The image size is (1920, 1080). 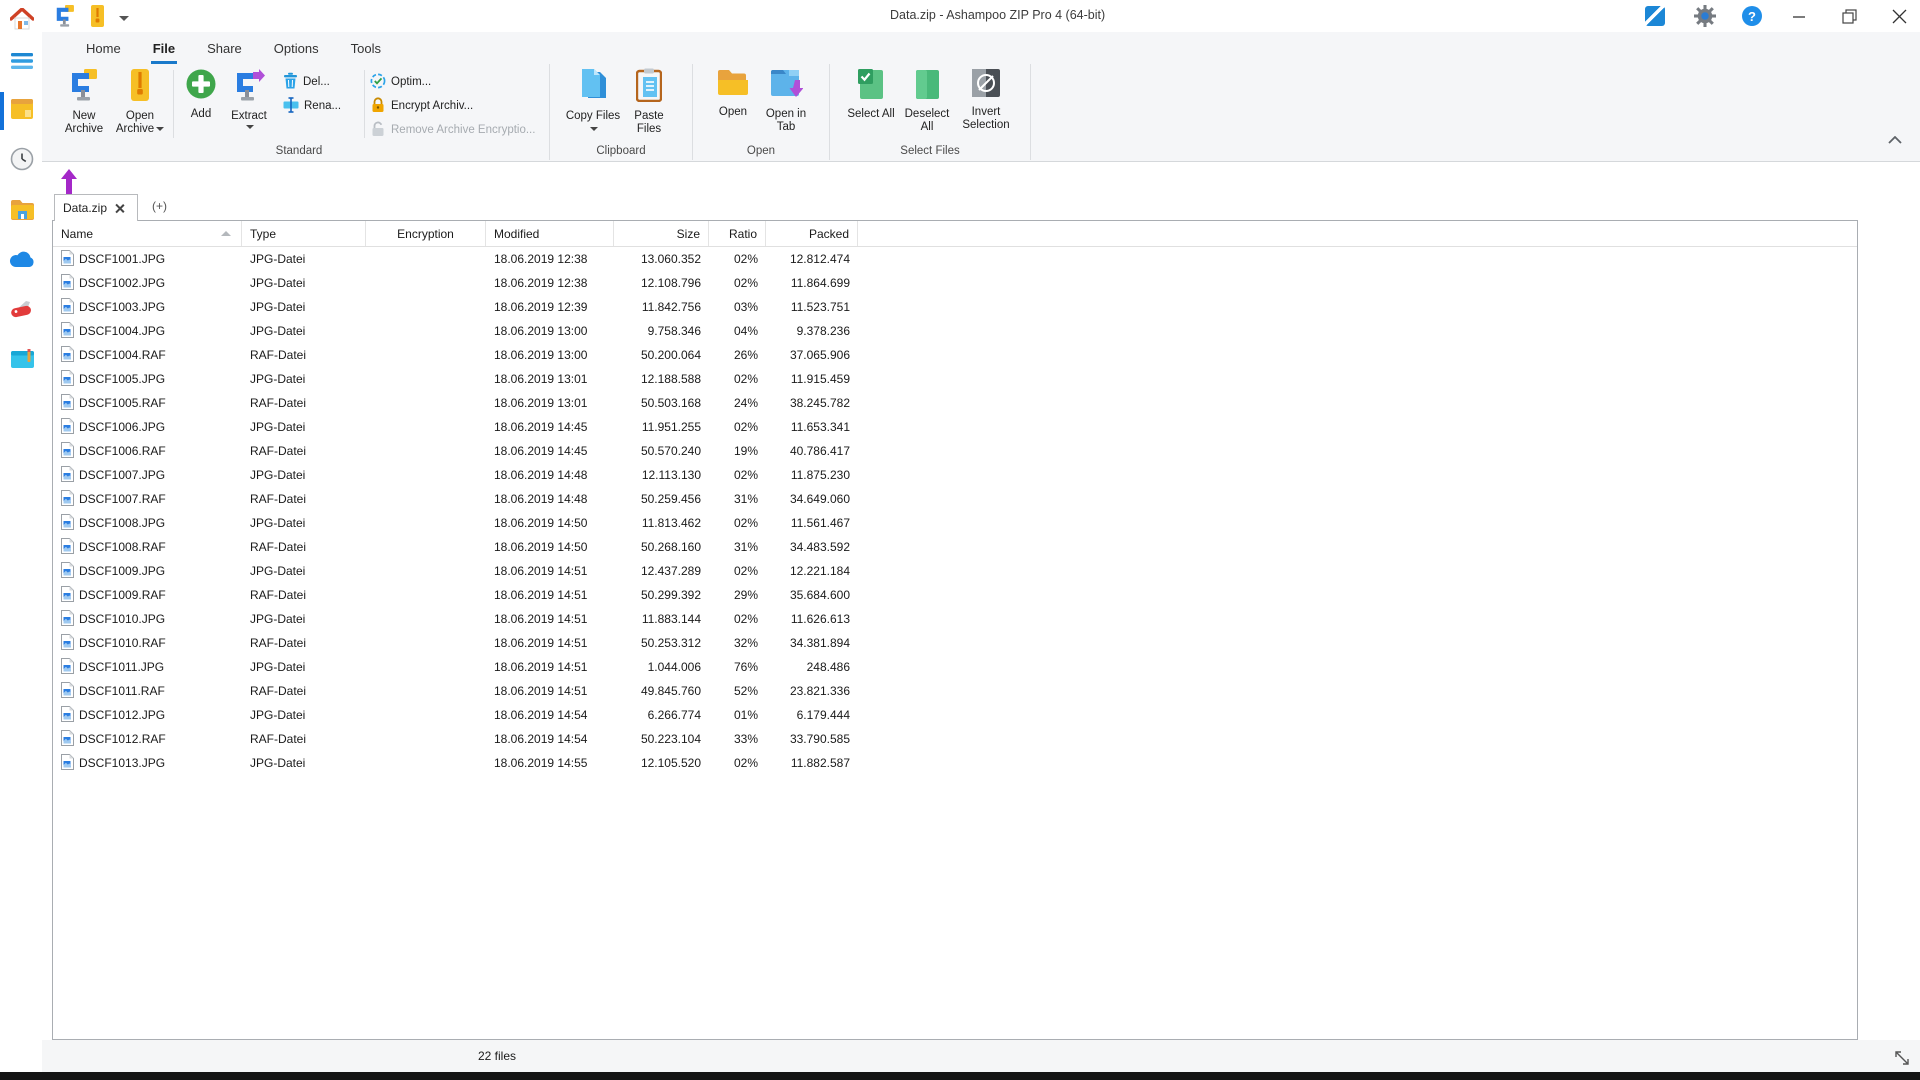 I want to click on menu-icon, so click(x=22, y=61).